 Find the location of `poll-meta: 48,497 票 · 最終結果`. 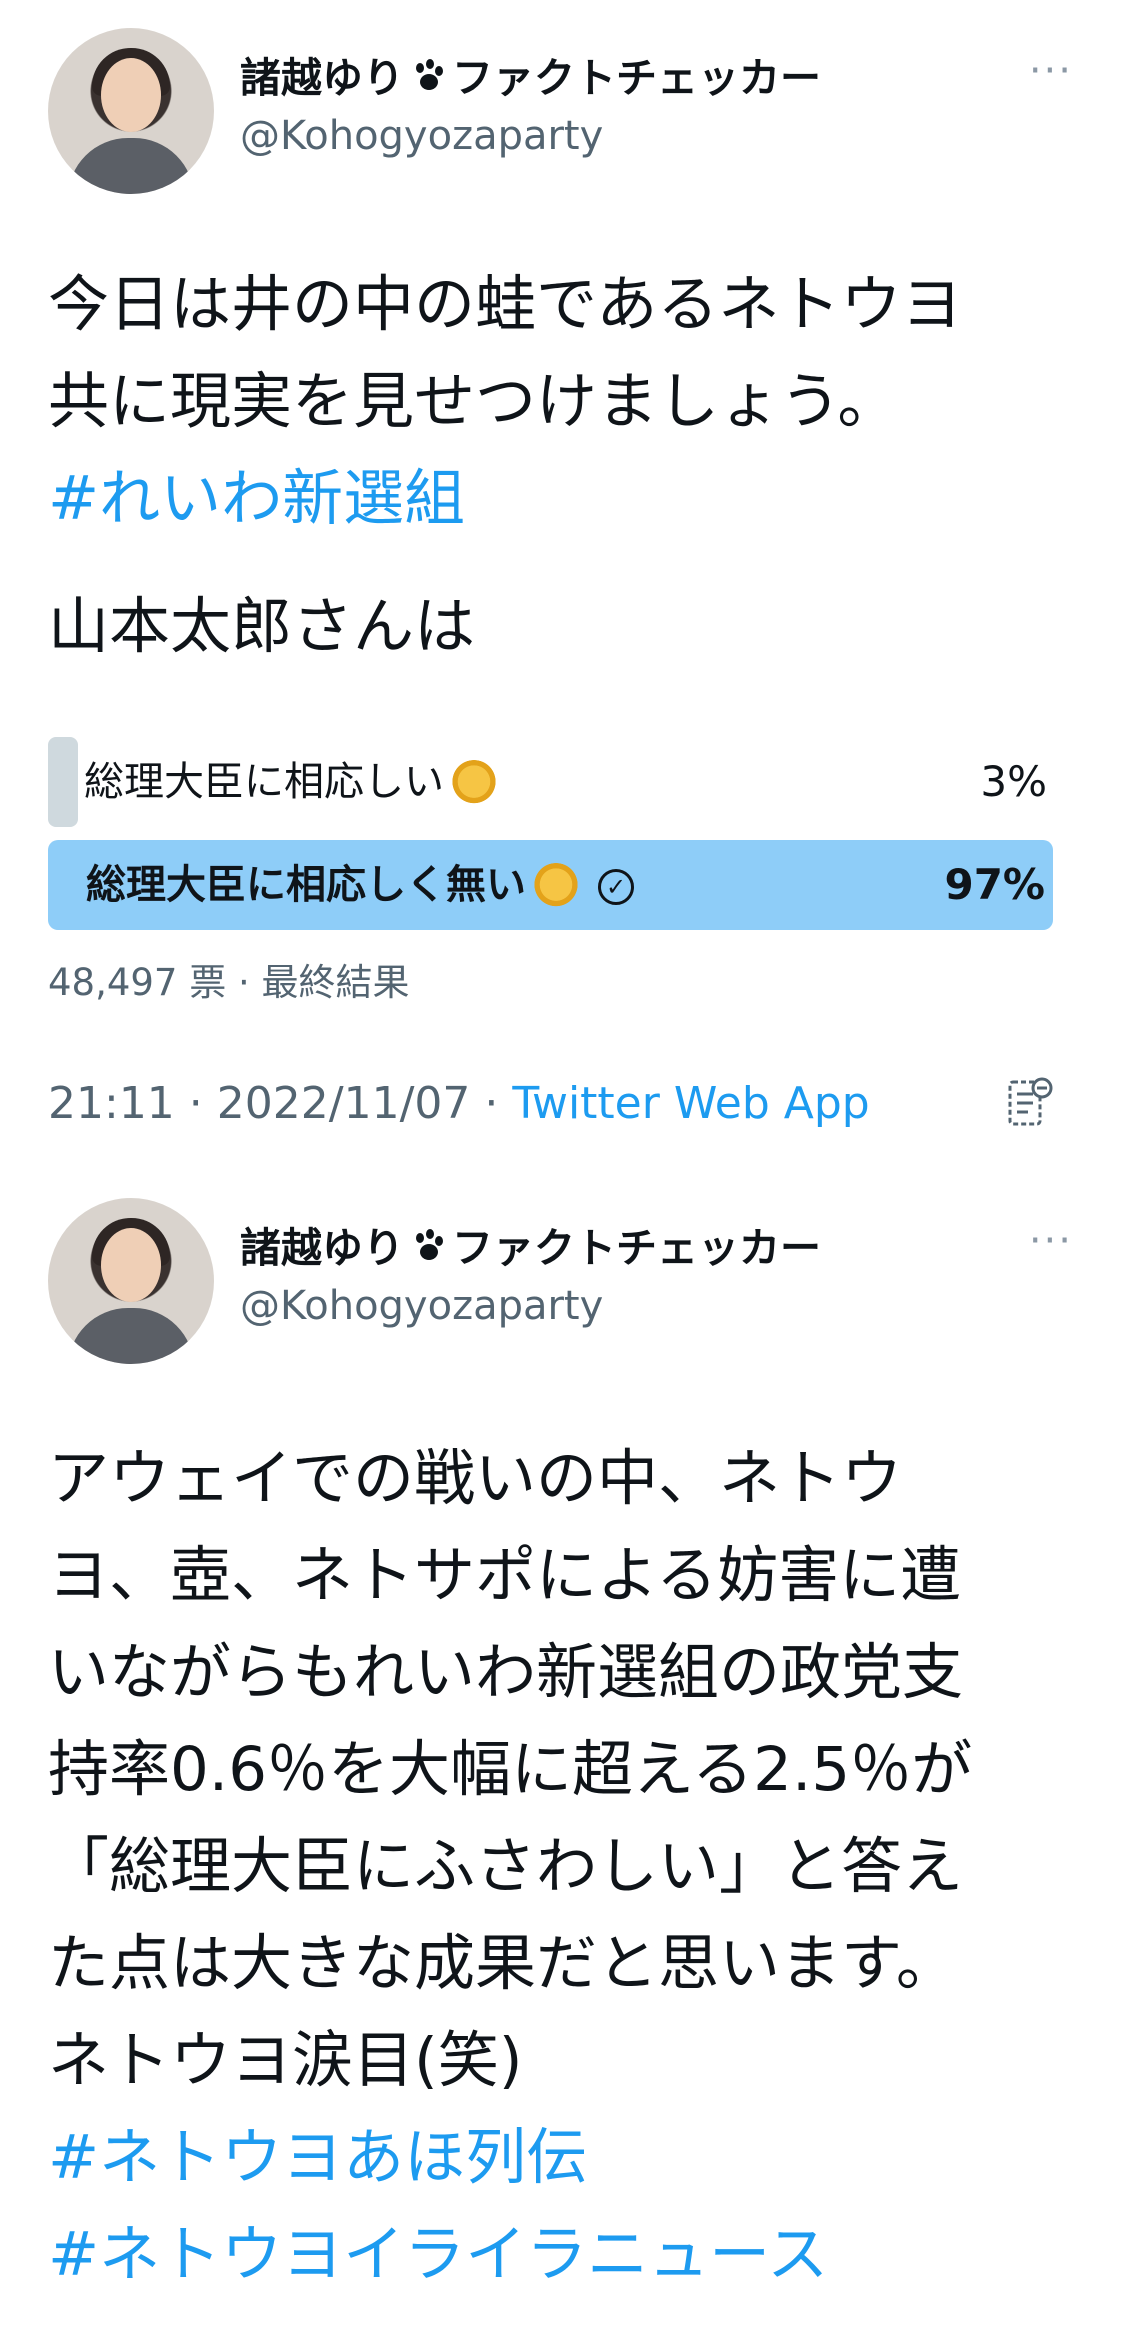

poll-meta: 48,497 票 · 最終結果 is located at coordinates (229, 982).